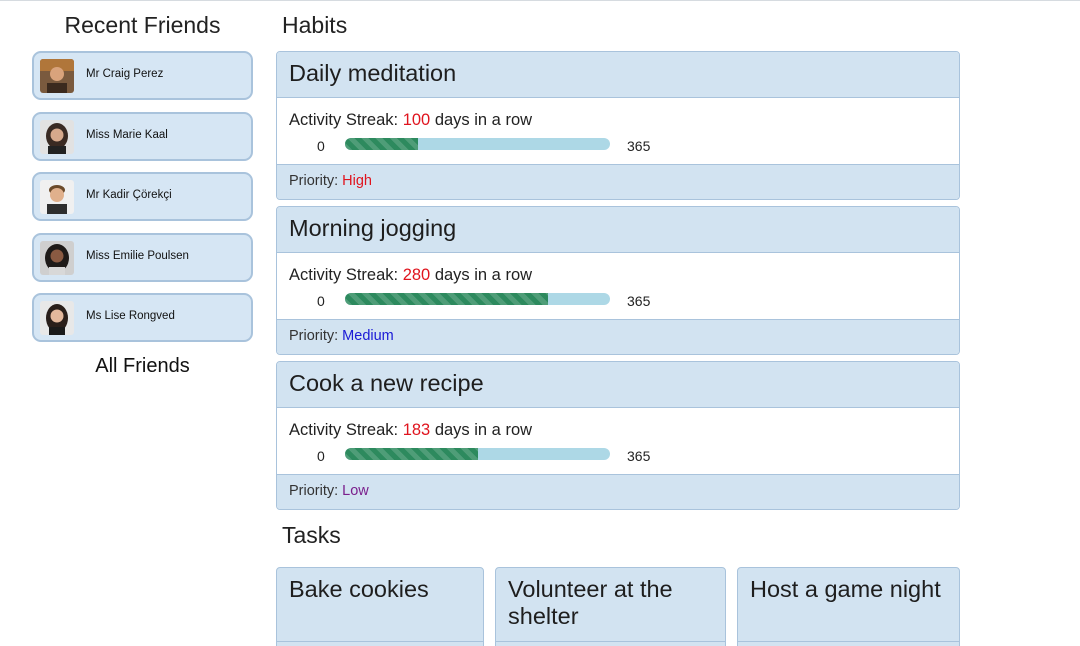  I want to click on streak-count: 280, so click(416, 275).